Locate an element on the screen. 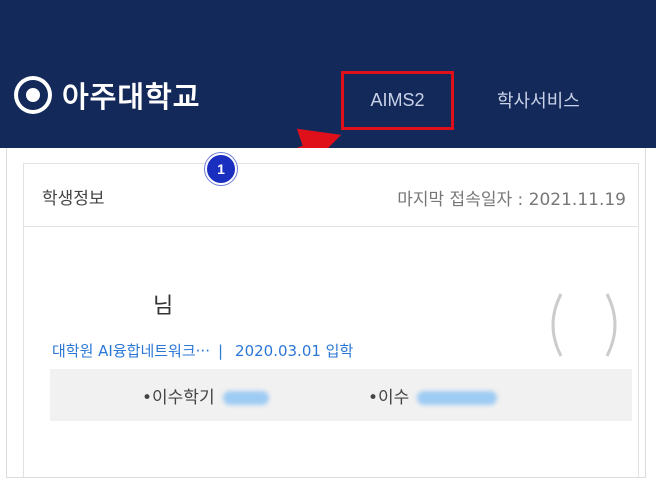 The height and width of the screenshot is (478, 656). card-header: 학생정보 마지막 접속일자 : 2021.11.19 is located at coordinates (331, 195).